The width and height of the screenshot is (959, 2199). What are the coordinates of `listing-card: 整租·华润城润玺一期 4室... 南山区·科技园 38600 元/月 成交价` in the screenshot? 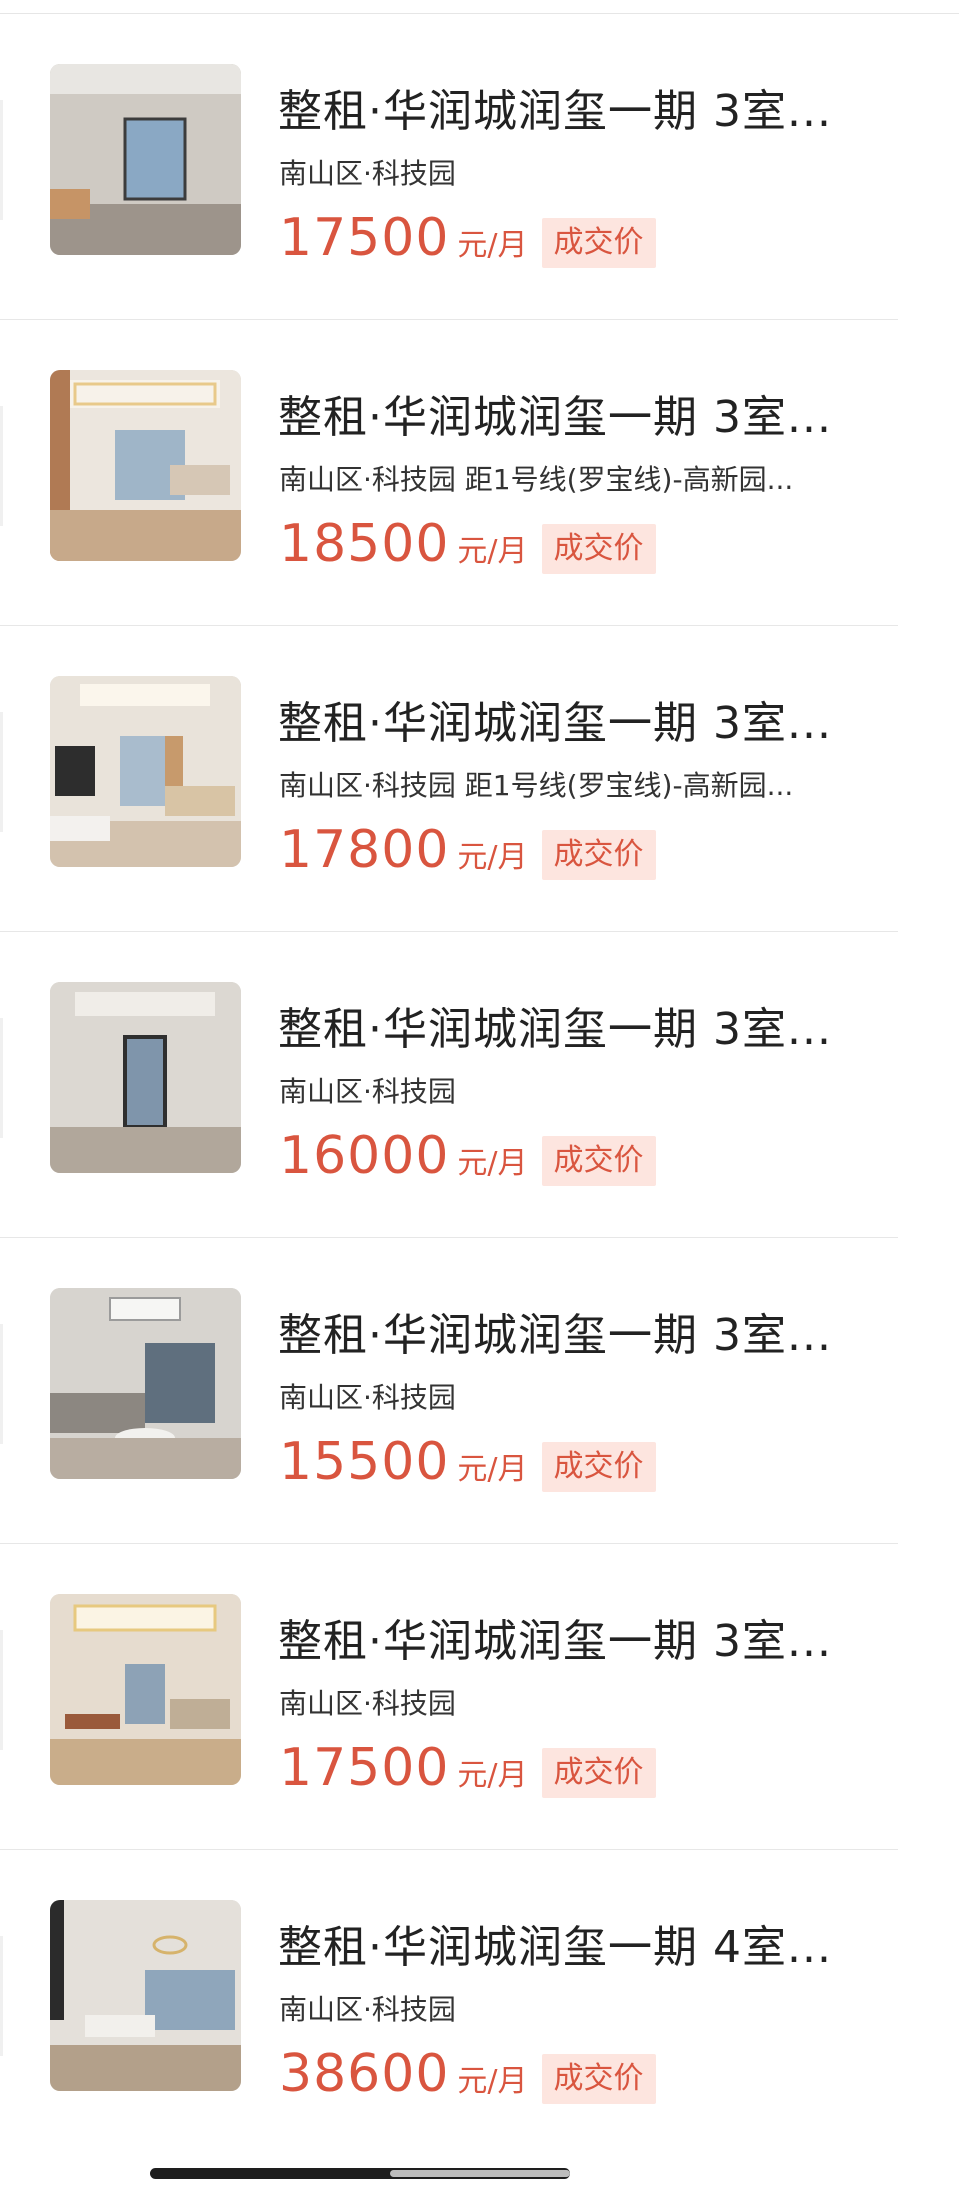 It's located at (479, 2000).